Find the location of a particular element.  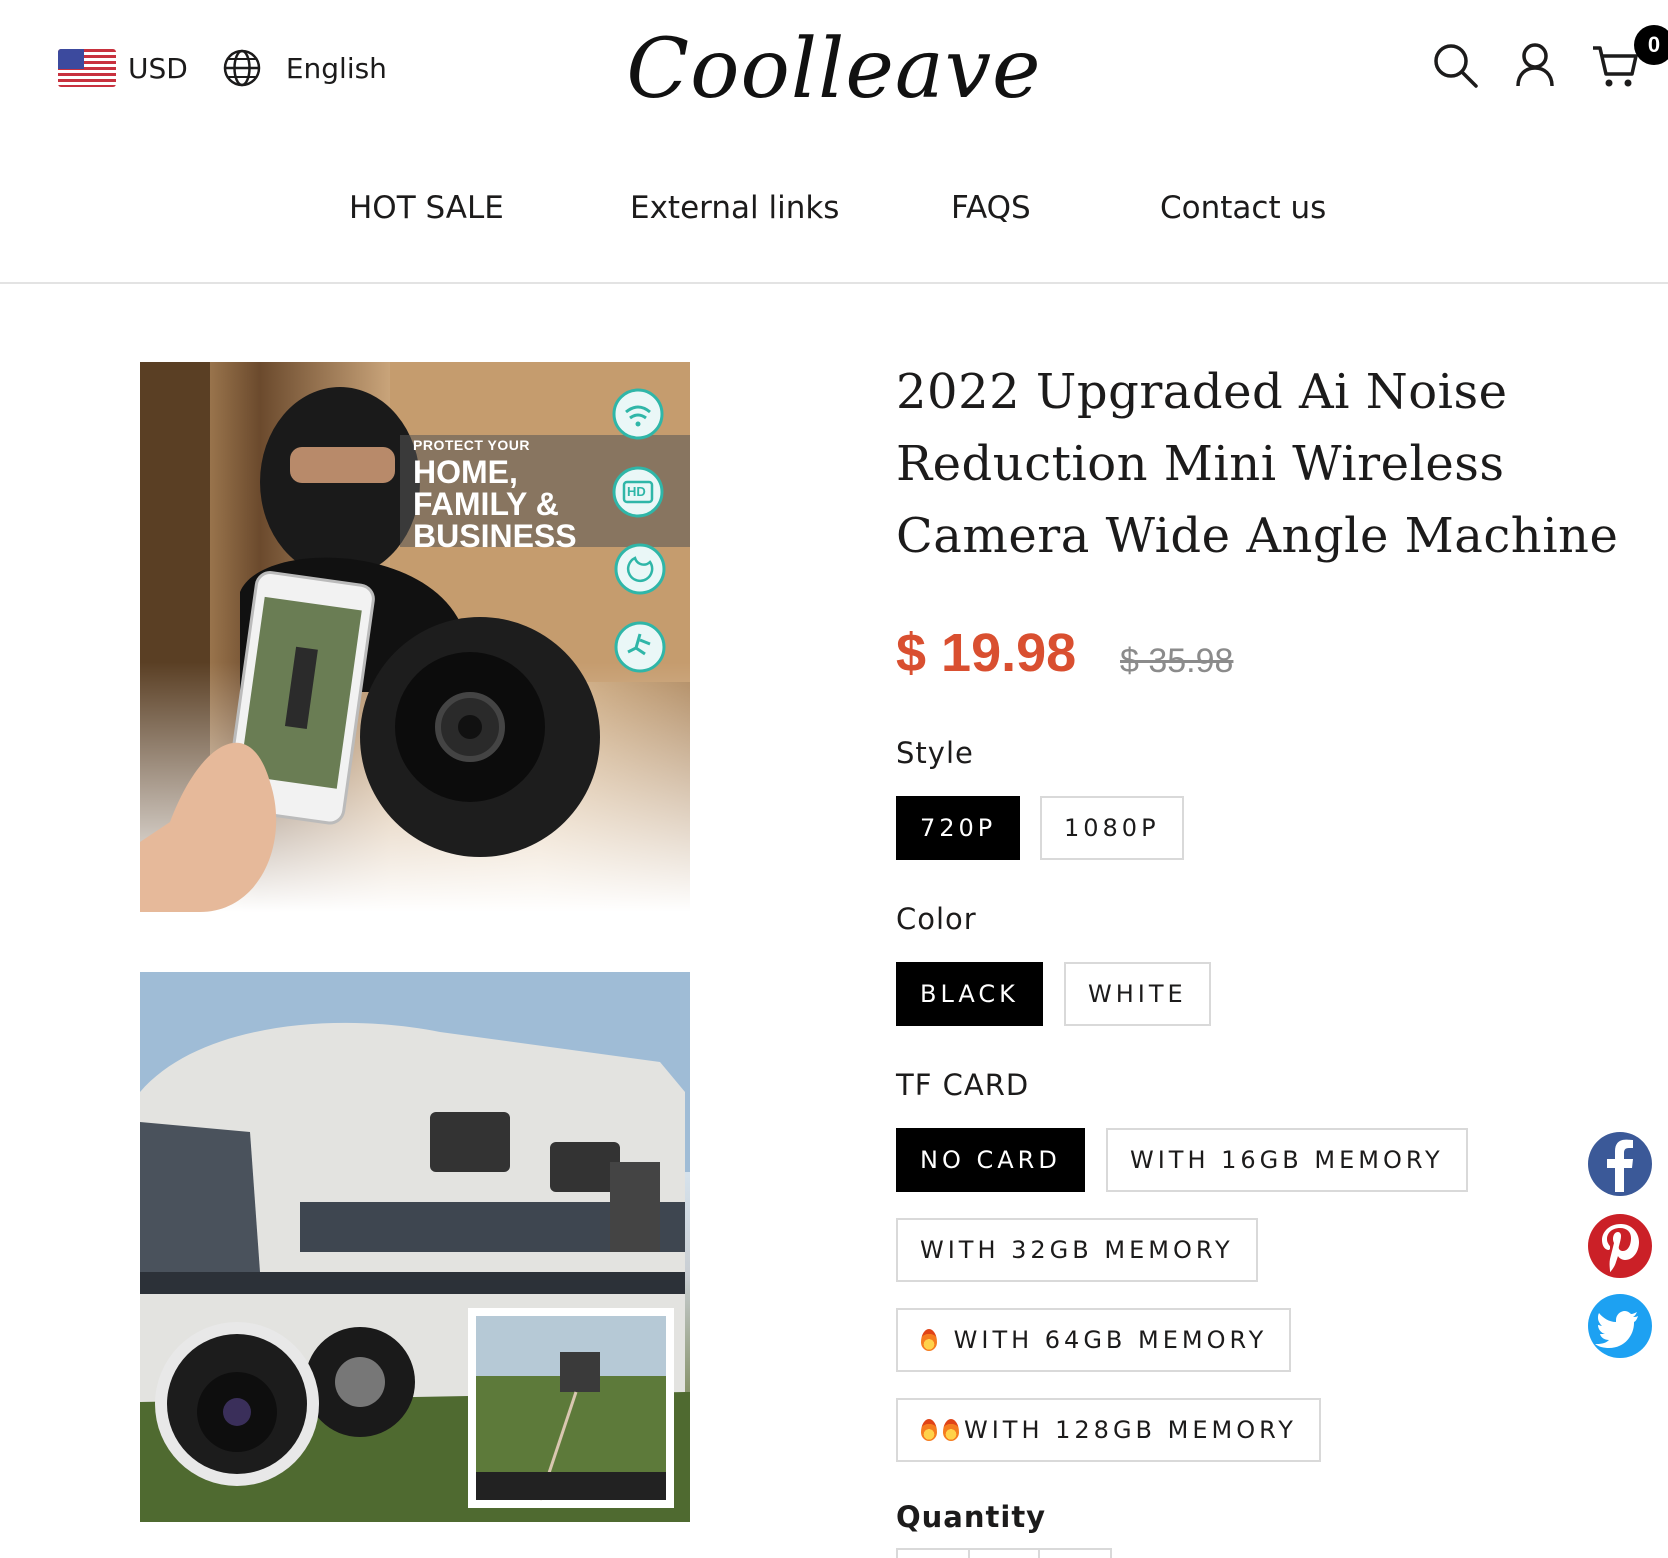

option-color-white: WHITE is located at coordinates (1137, 994).